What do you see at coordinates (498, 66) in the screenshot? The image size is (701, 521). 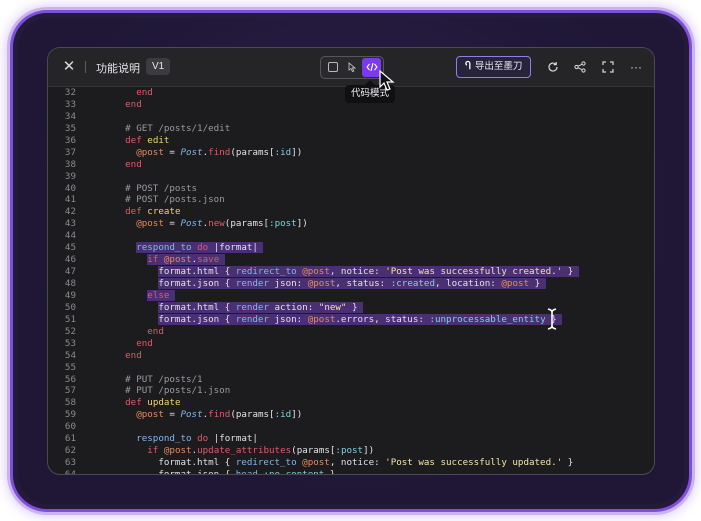 I see `export-label: 导出至墨刀` at bounding box center [498, 66].